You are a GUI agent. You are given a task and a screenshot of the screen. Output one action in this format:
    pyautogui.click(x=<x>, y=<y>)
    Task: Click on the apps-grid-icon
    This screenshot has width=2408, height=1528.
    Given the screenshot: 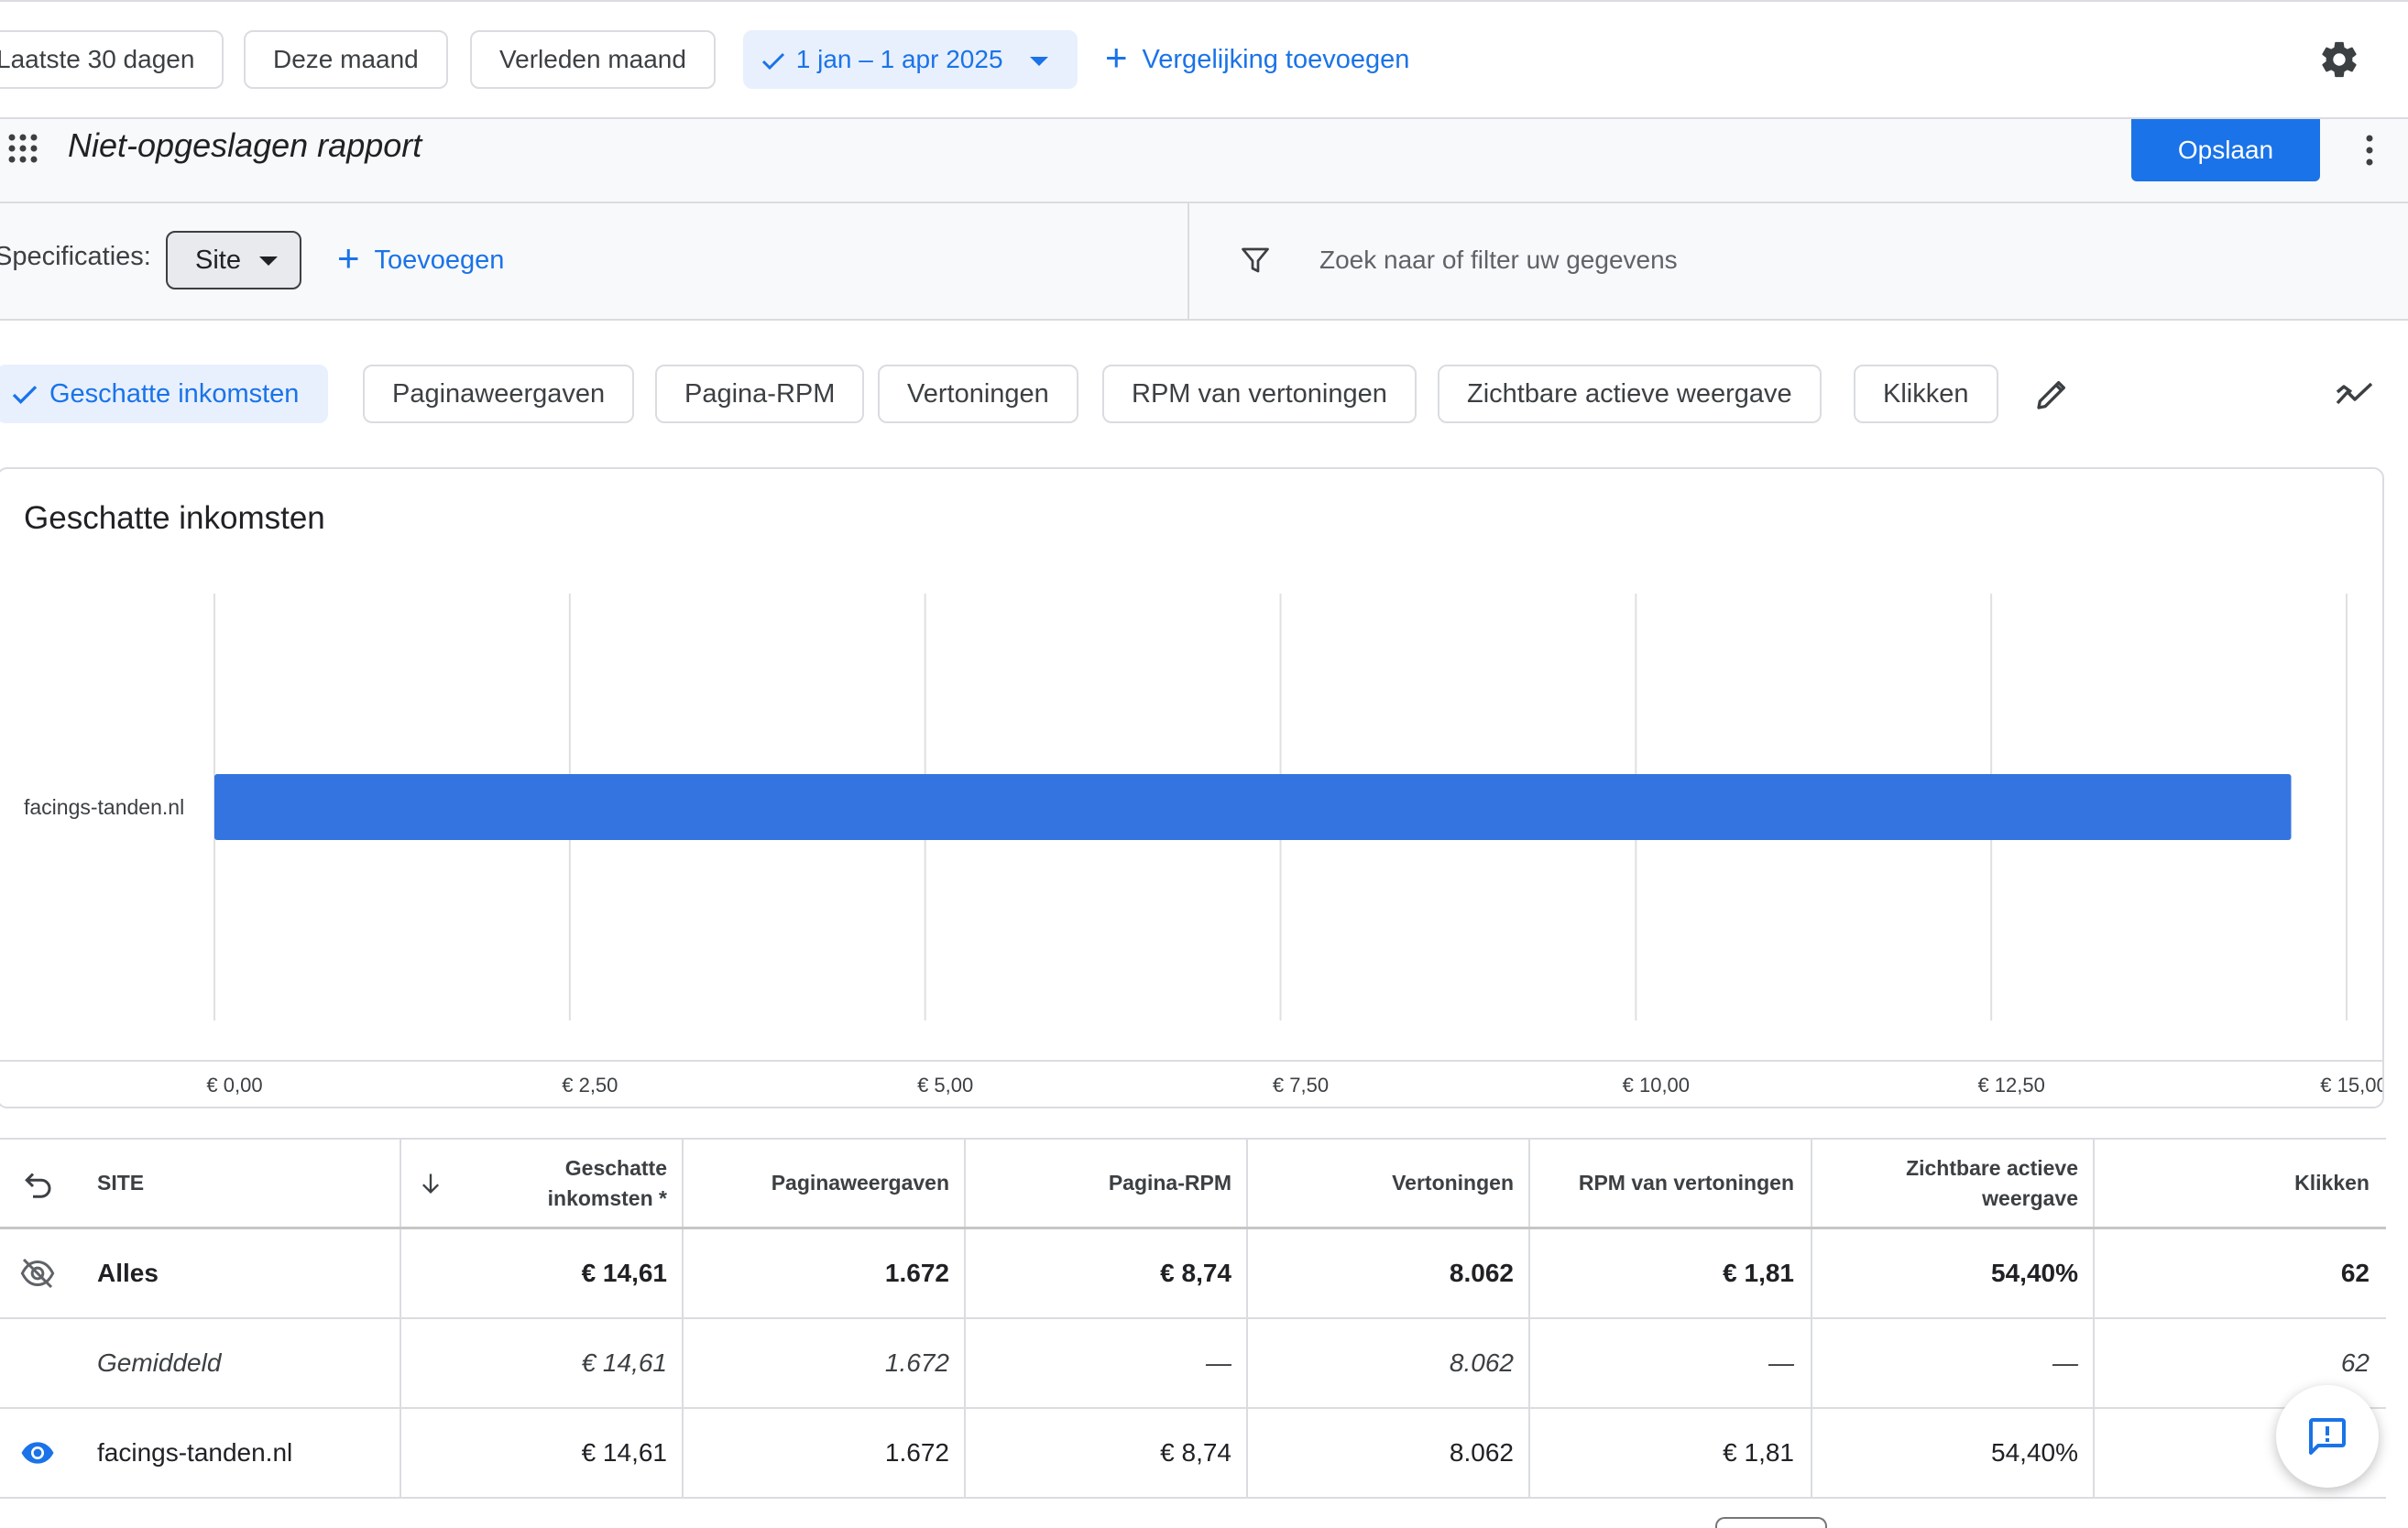 What is the action you would take?
    pyautogui.click(x=22, y=148)
    